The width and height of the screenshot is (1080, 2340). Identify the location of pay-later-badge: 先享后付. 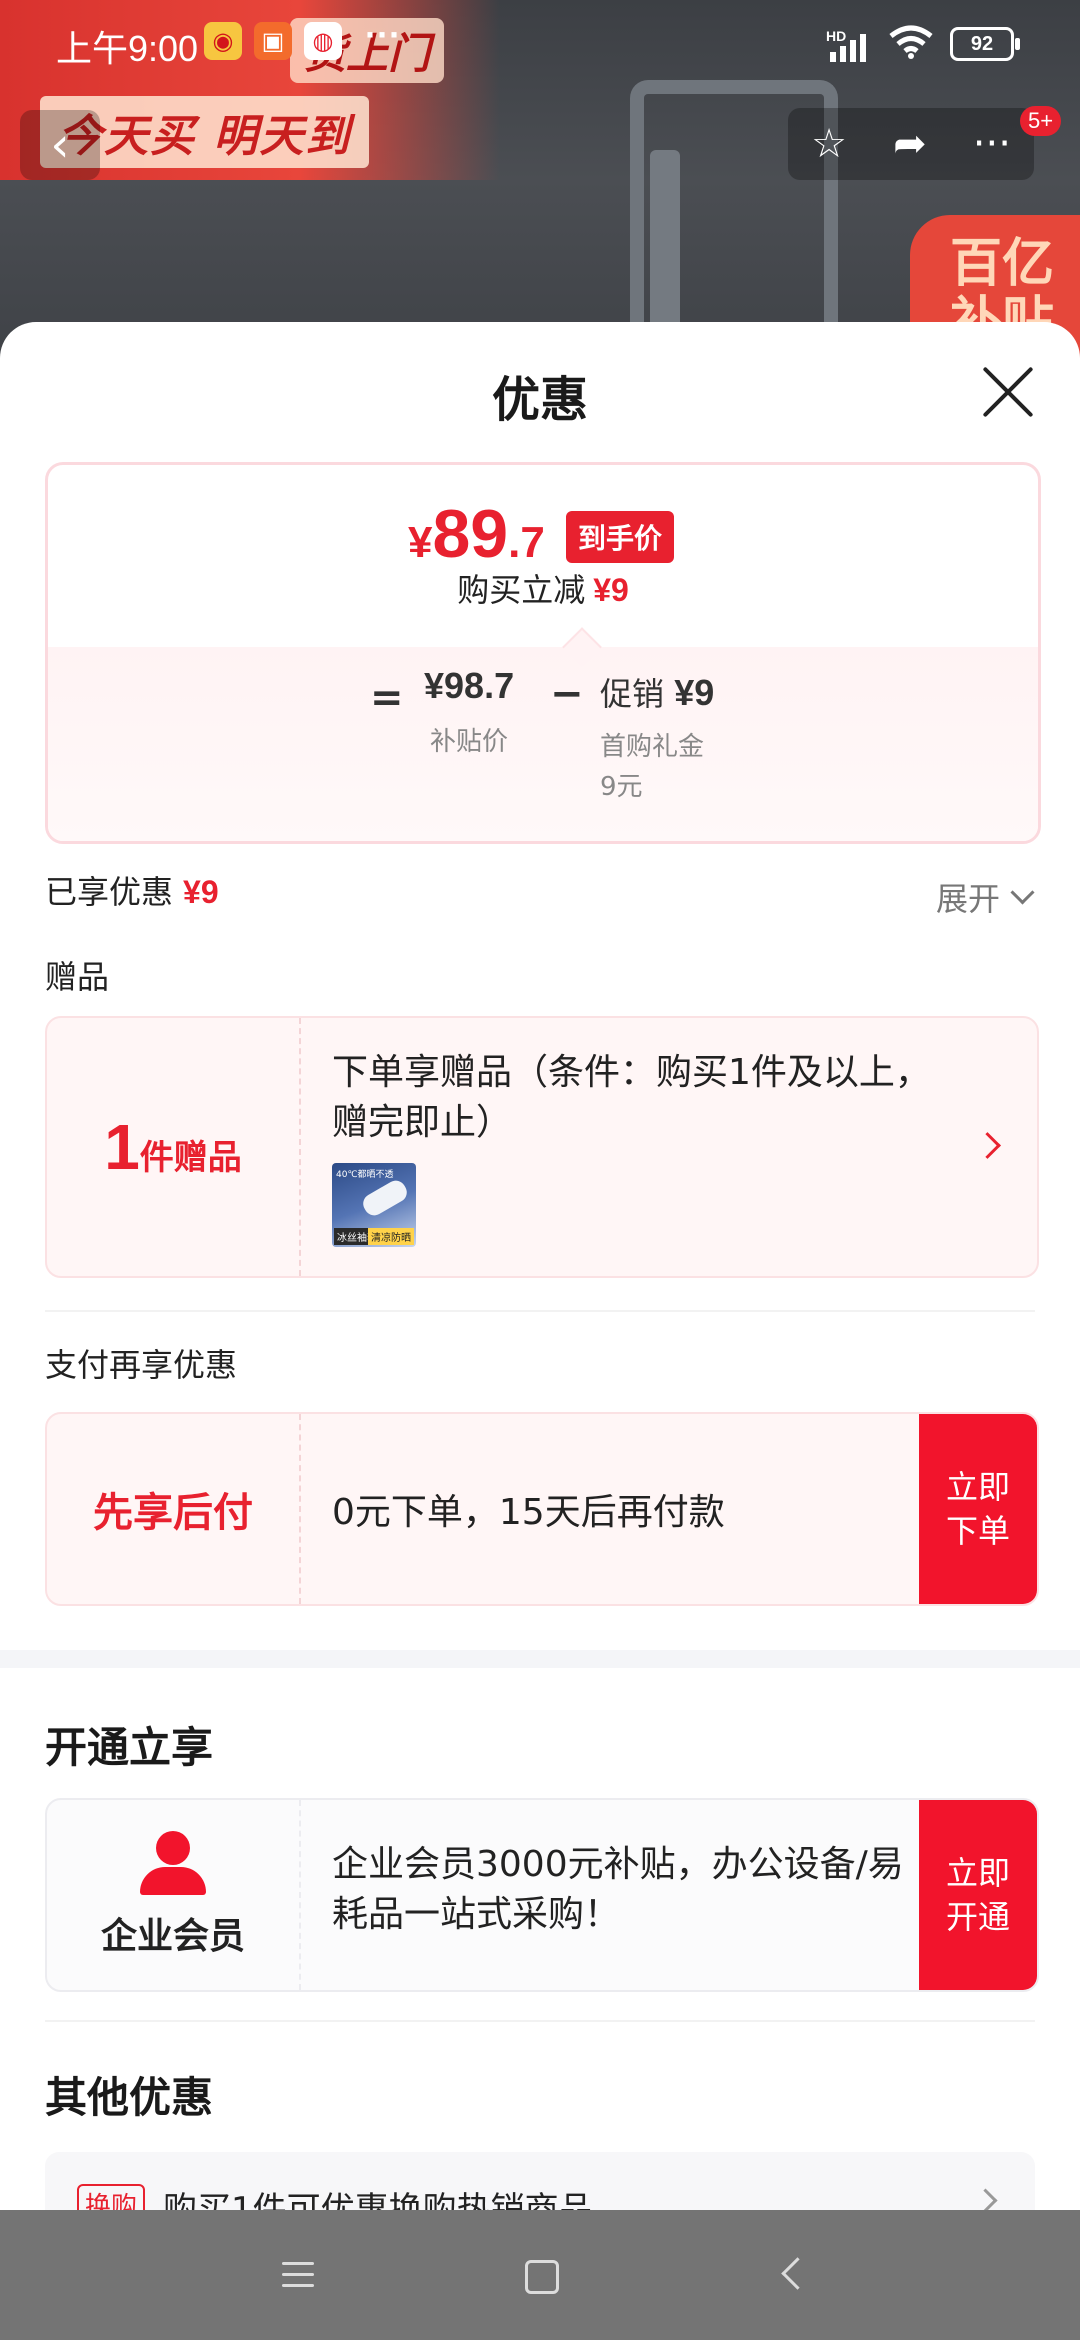
(174, 1509).